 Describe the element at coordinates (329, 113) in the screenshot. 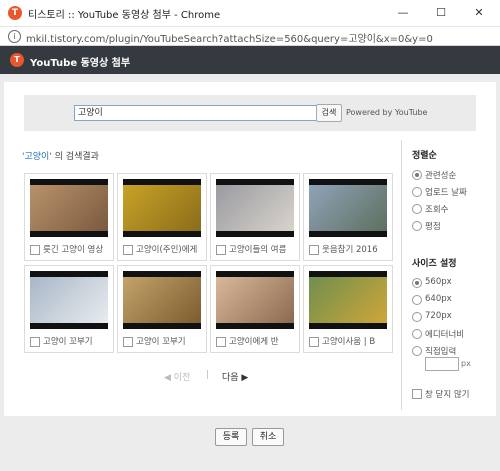

I see `search-button: 검색` at that location.